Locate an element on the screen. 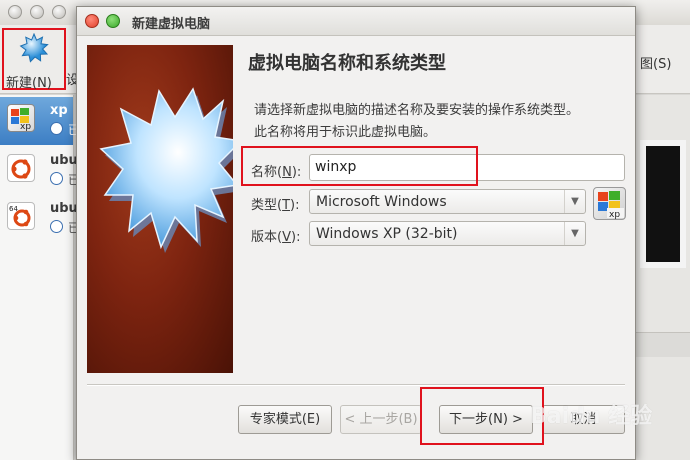 This screenshot has width=690, height=460. annotation-highlight-name is located at coordinates (359, 166).